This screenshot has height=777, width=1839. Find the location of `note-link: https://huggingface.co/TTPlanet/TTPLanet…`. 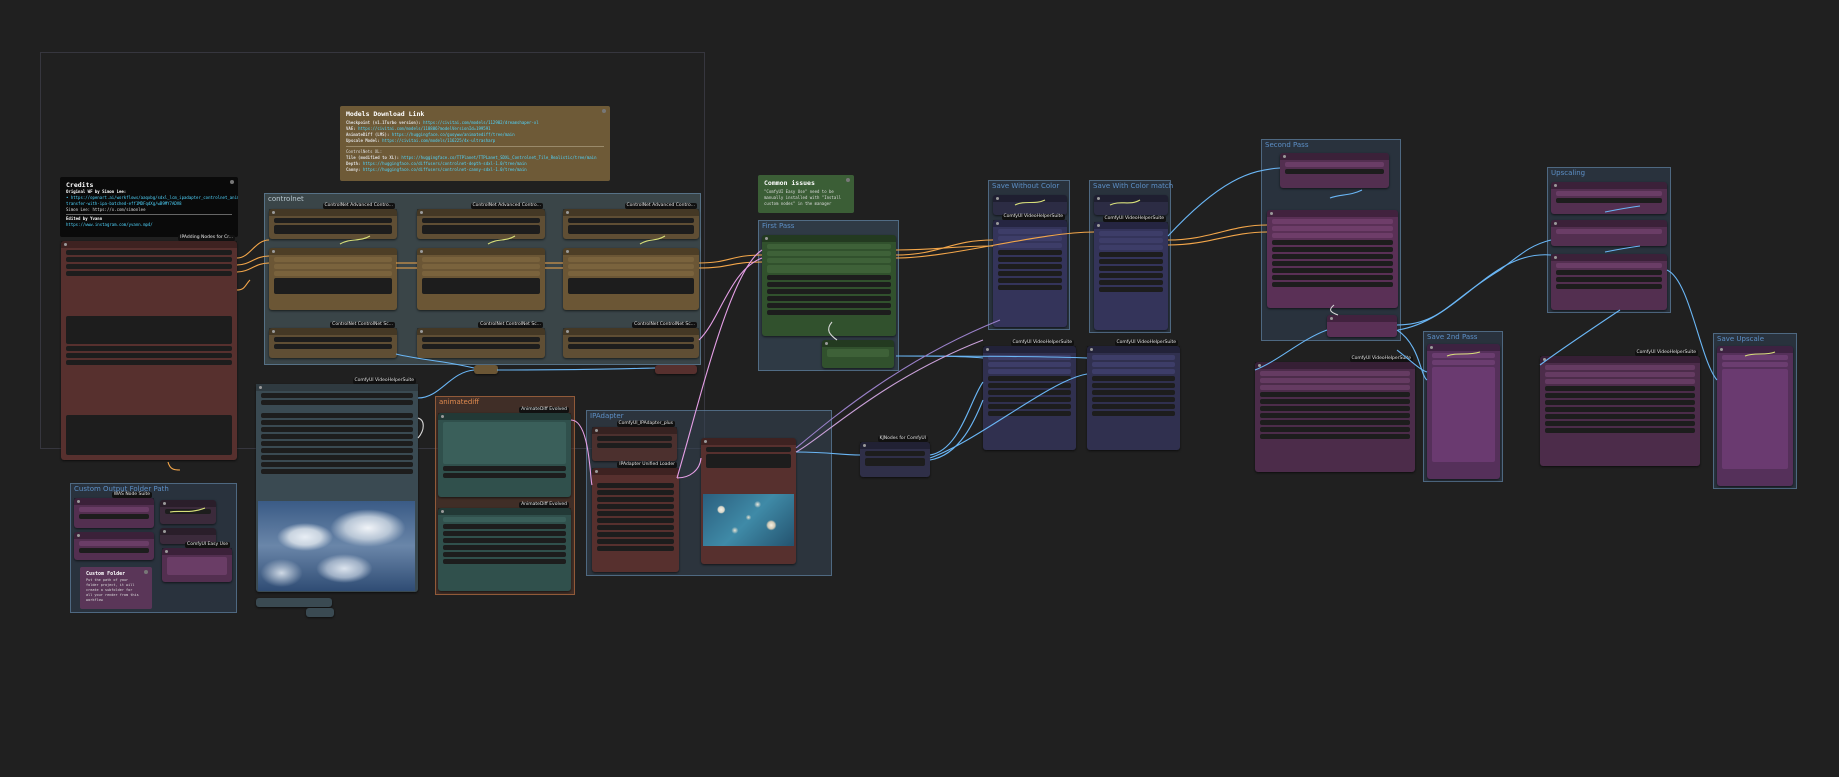

note-link: https://huggingface.co/TTPlanet/TTPLanet… is located at coordinates (498, 157).